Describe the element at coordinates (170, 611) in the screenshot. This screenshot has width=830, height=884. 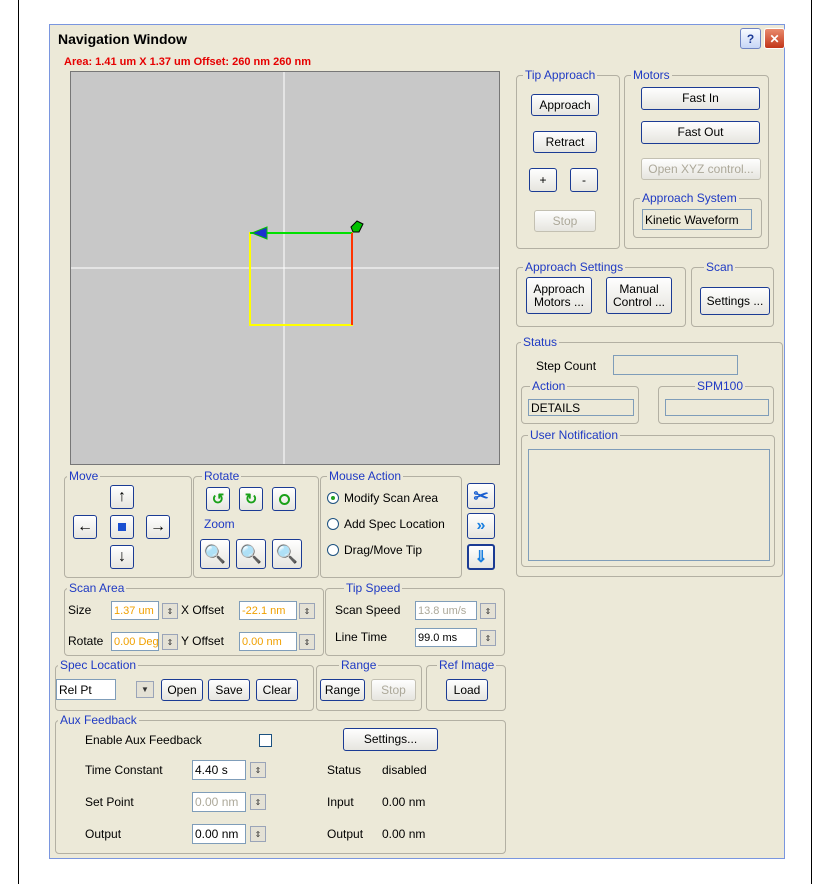
I see `size-spinner: ⇕` at that location.